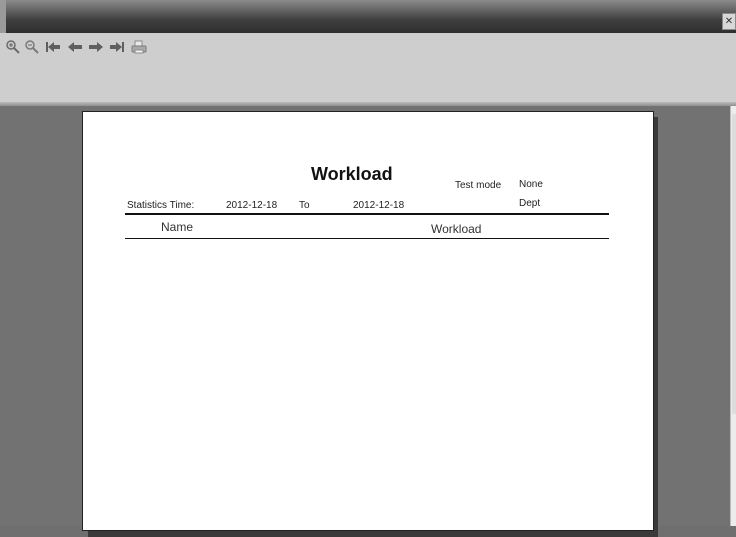  I want to click on window-titlebar: ✕, so click(368, 16).